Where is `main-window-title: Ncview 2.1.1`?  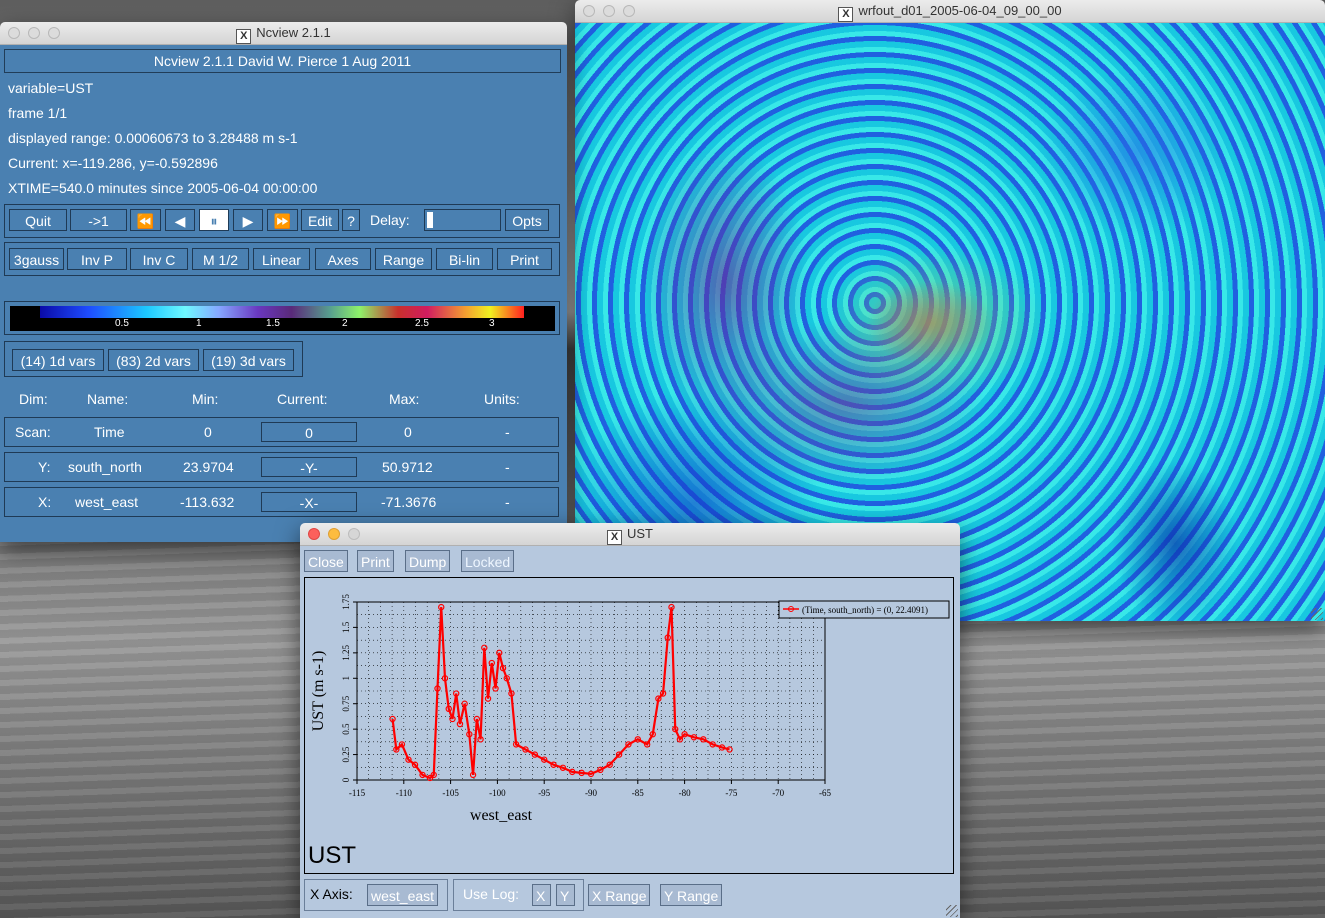
main-window-title: Ncview 2.1.1 is located at coordinates (293, 32).